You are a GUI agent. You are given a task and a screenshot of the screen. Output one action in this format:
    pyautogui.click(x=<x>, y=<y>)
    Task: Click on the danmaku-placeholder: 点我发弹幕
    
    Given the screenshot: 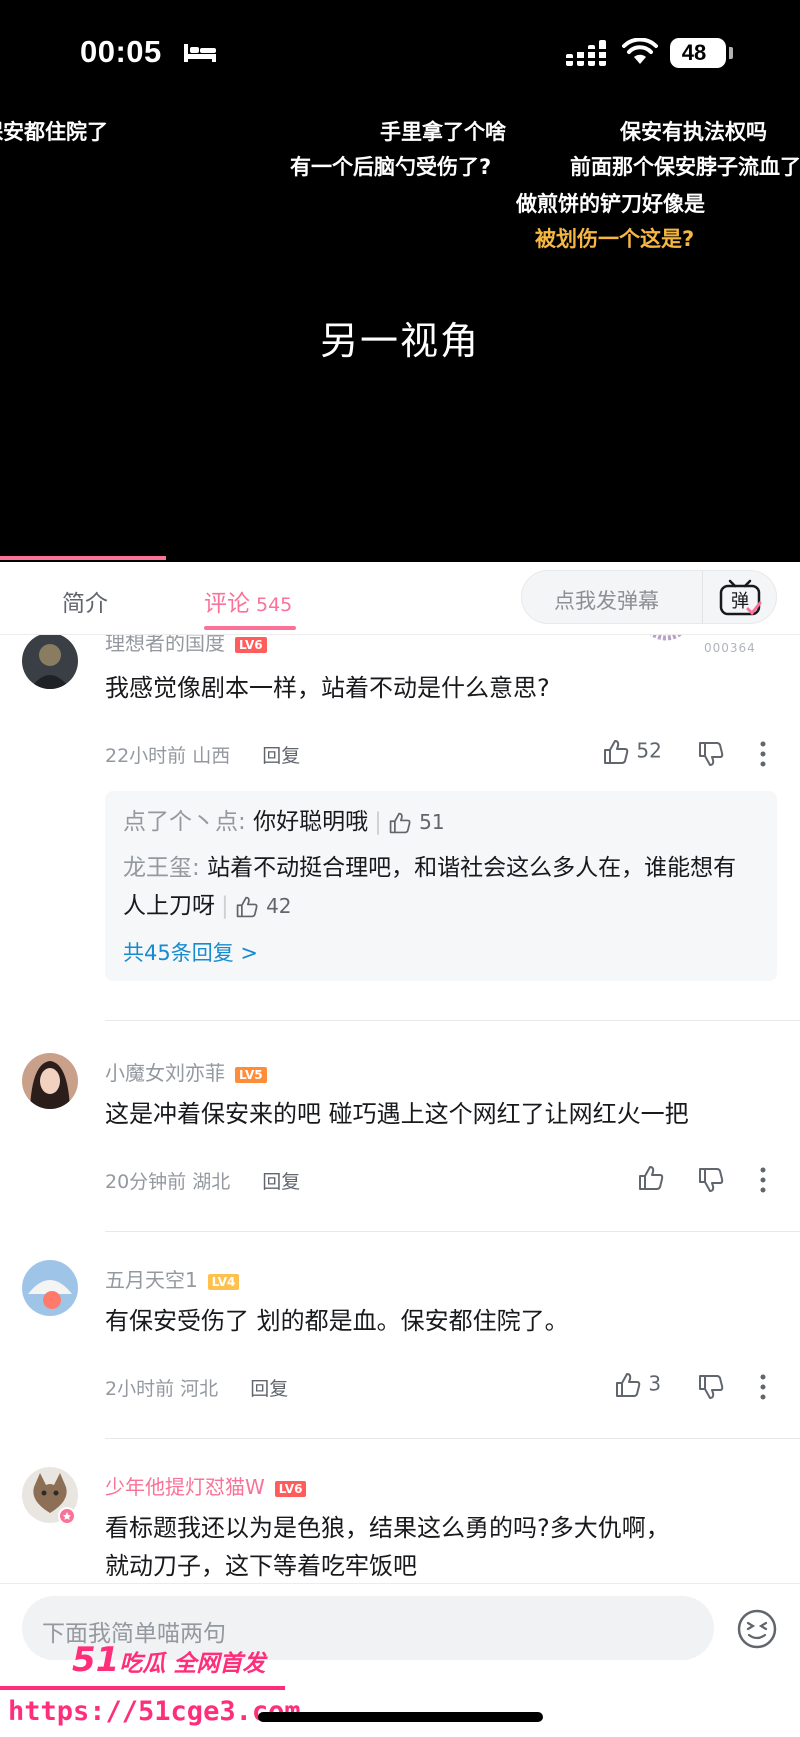 What is the action you would take?
    pyautogui.click(x=606, y=601)
    